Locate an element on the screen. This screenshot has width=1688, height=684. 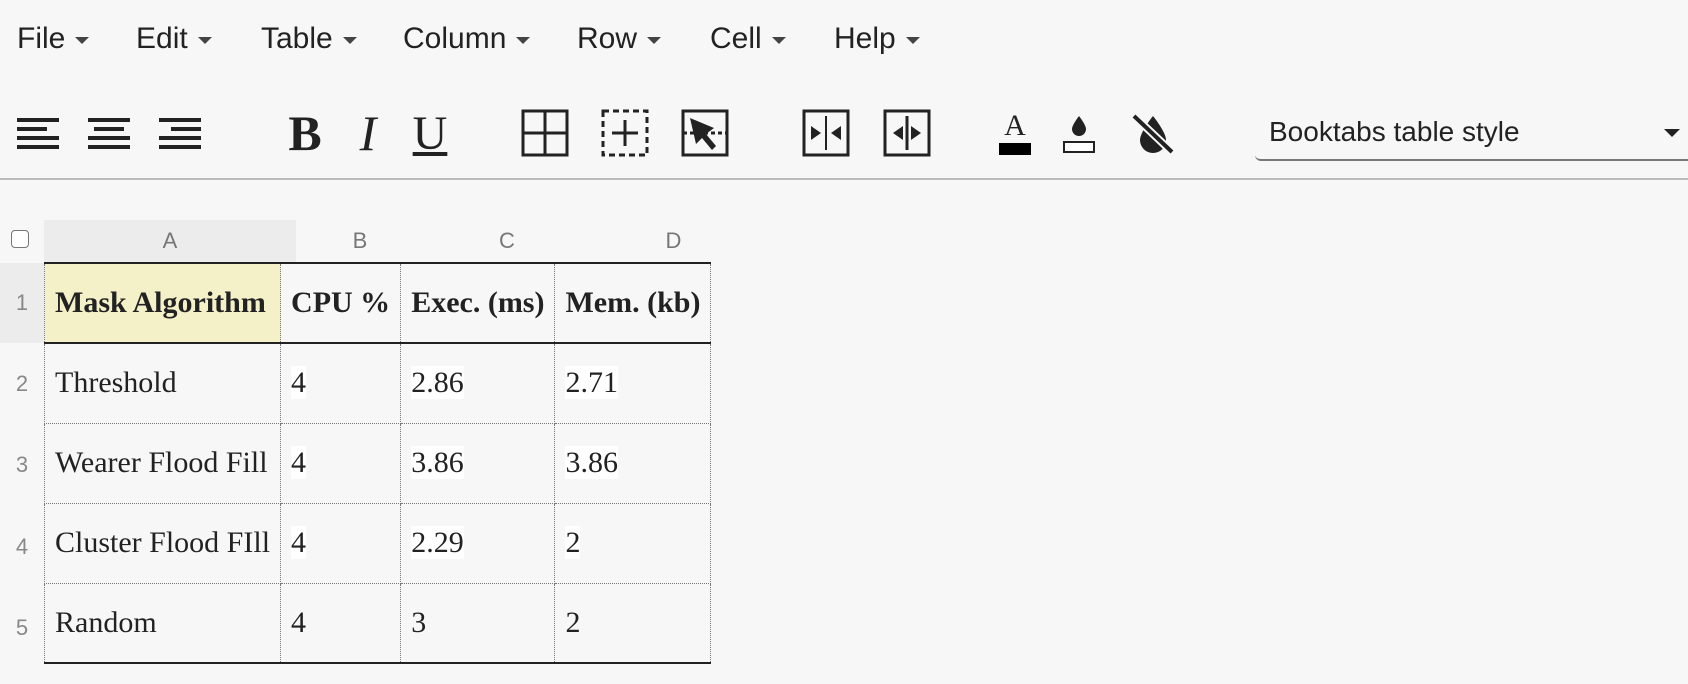
select-borders-button is located at coordinates (705, 133).